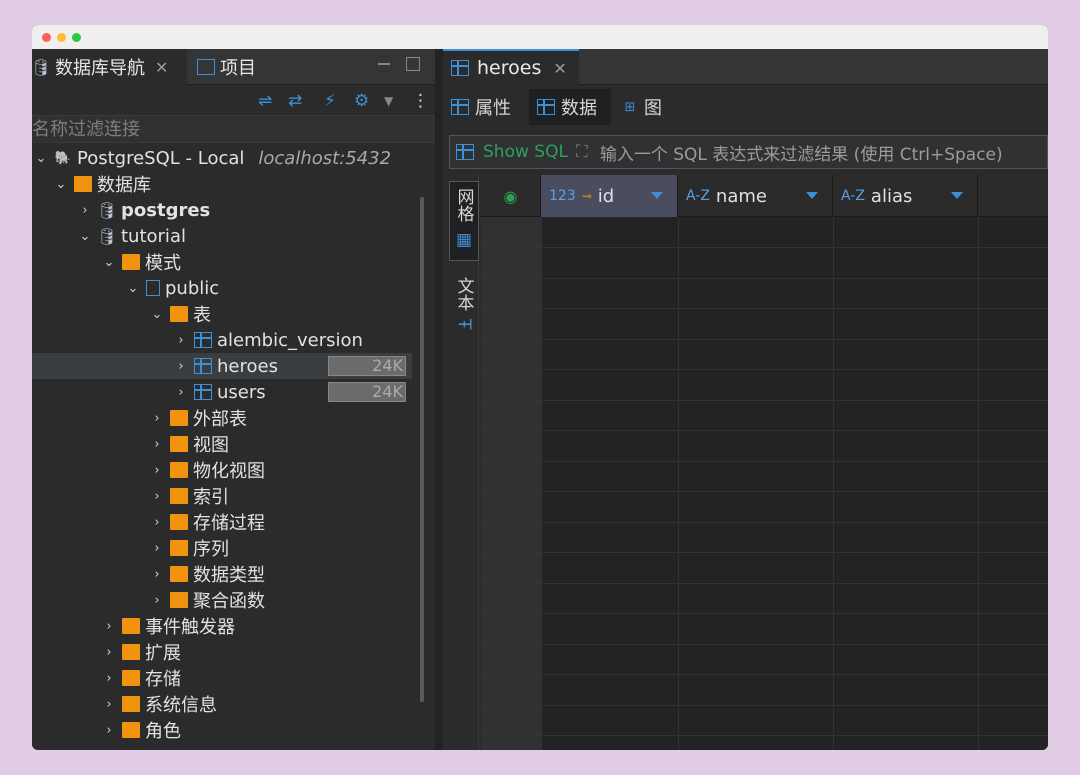 Image resolution: width=1080 pixels, height=775 pixels. I want to click on tree-item-heroes: › heroes 24K, so click(222, 366).